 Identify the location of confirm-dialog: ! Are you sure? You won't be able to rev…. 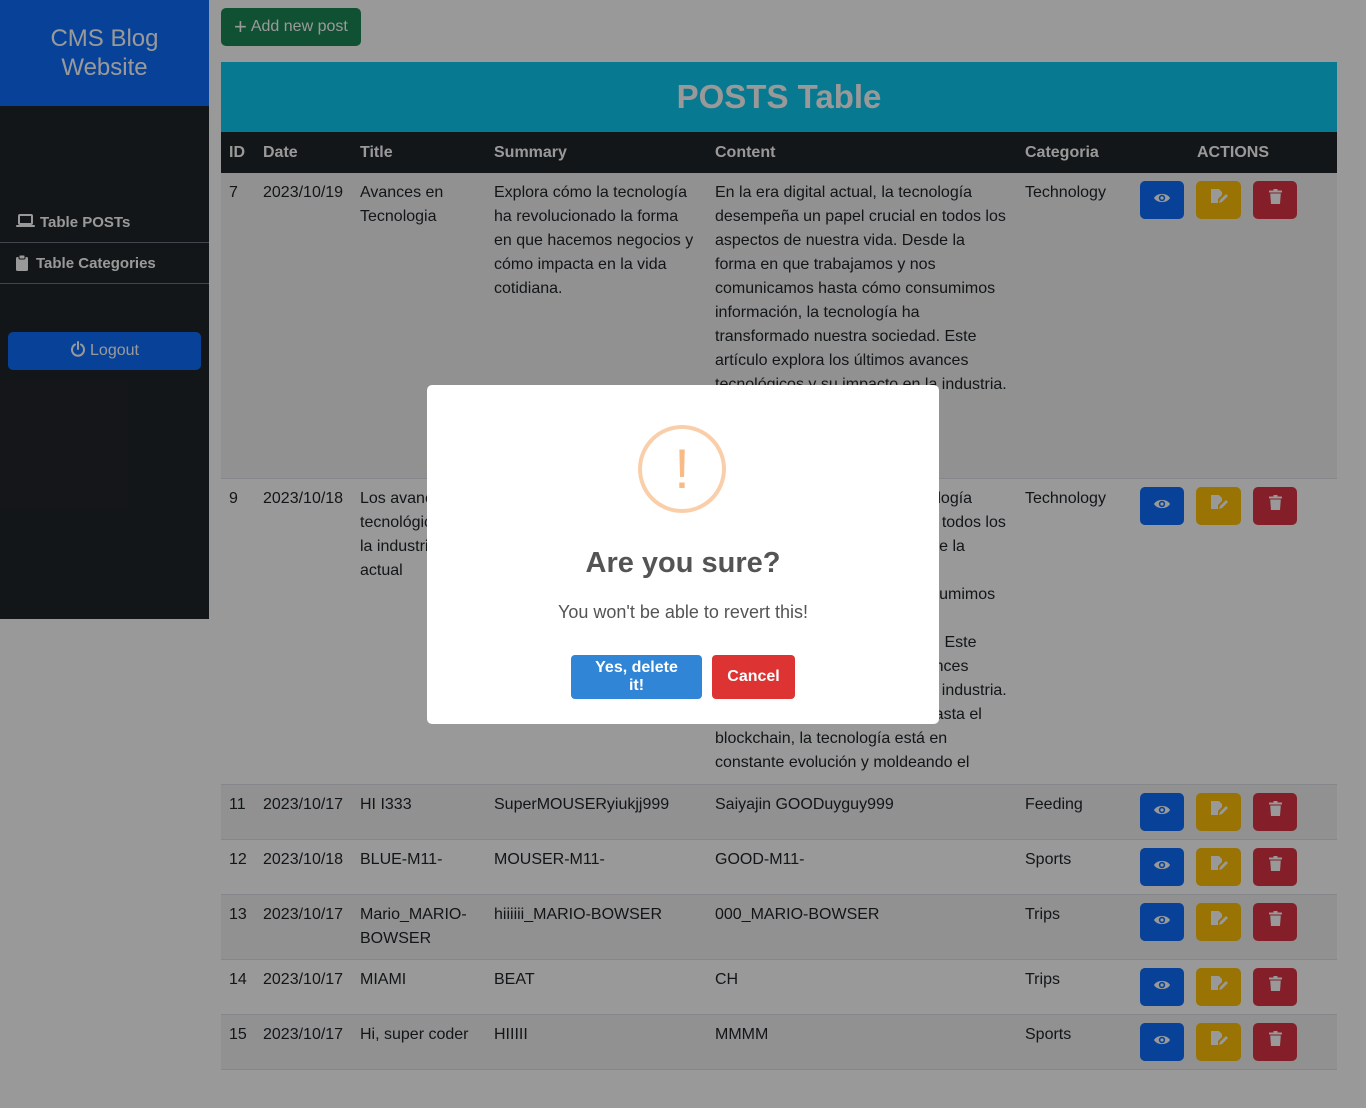
(683, 554).